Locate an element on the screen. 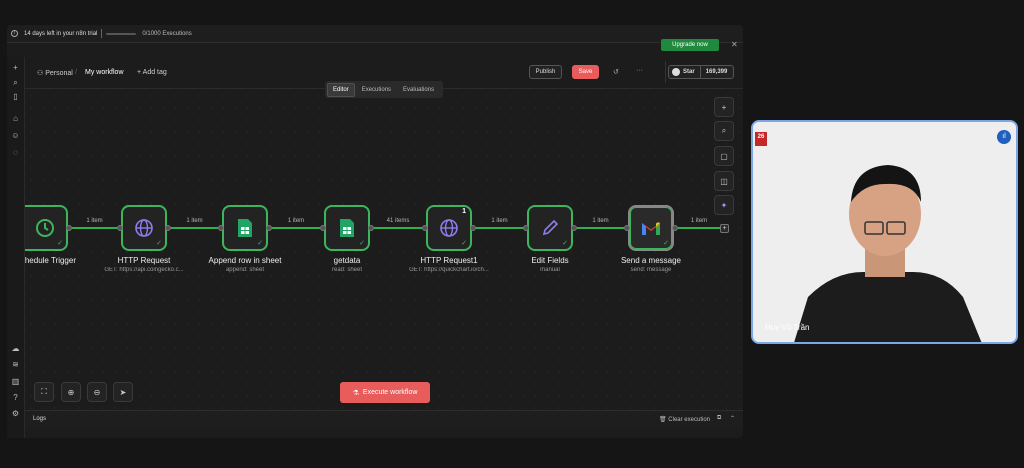 The height and width of the screenshot is (468, 1024). github-star-button: Star 169,399 is located at coordinates (701, 72).